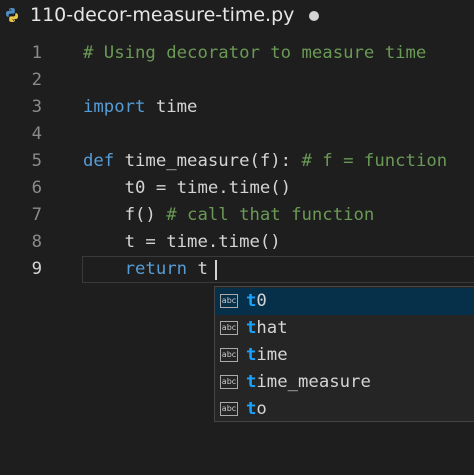 The width and height of the screenshot is (474, 475). What do you see at coordinates (313, 382) in the screenshot?
I see `suggestion-rest: ime_measure` at bounding box center [313, 382].